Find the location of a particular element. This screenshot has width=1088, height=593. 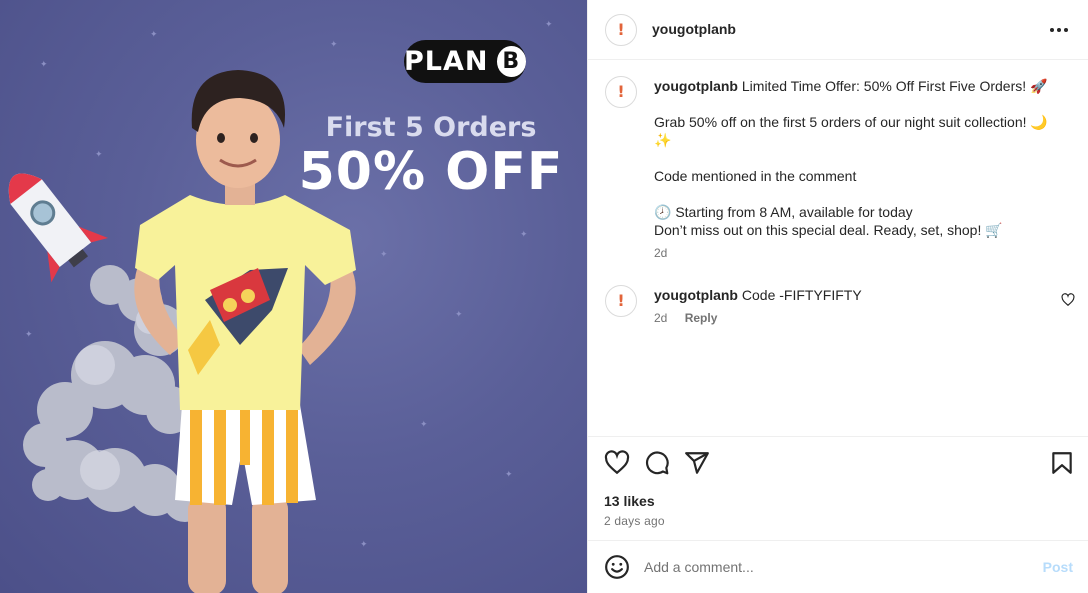

striped-shorts is located at coordinates (245, 455).